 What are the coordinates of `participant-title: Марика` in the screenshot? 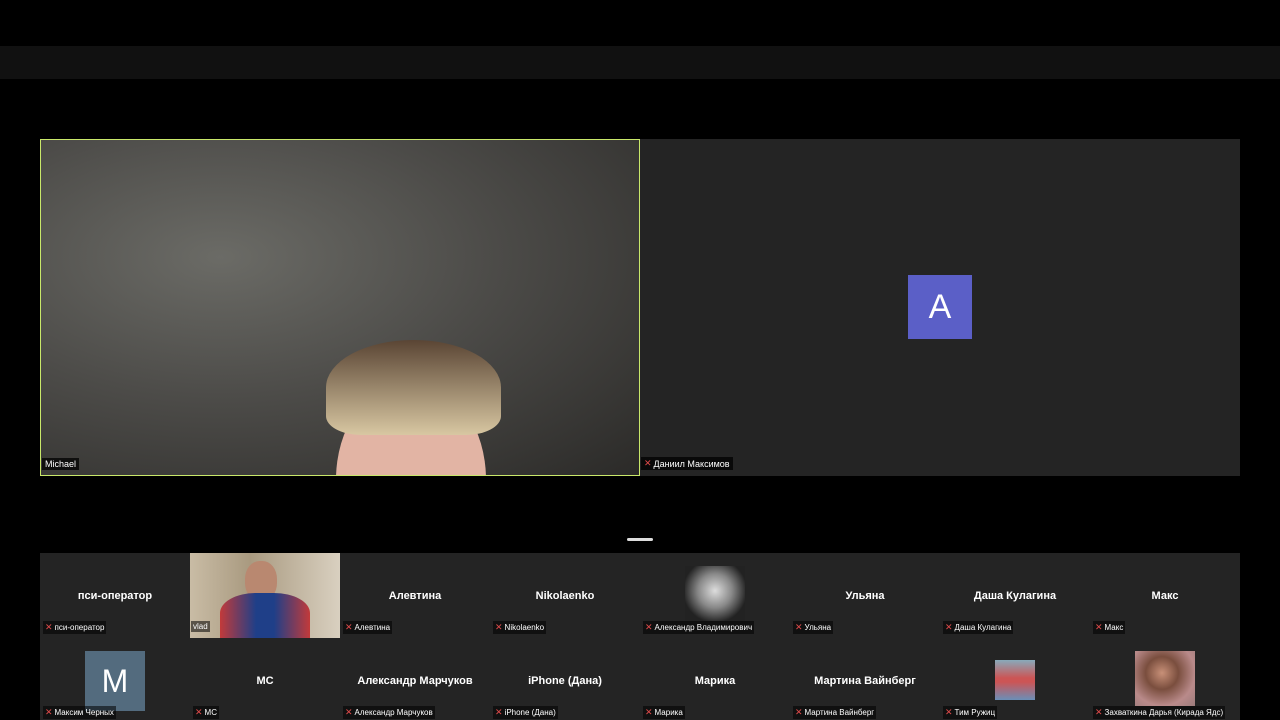 It's located at (715, 681).